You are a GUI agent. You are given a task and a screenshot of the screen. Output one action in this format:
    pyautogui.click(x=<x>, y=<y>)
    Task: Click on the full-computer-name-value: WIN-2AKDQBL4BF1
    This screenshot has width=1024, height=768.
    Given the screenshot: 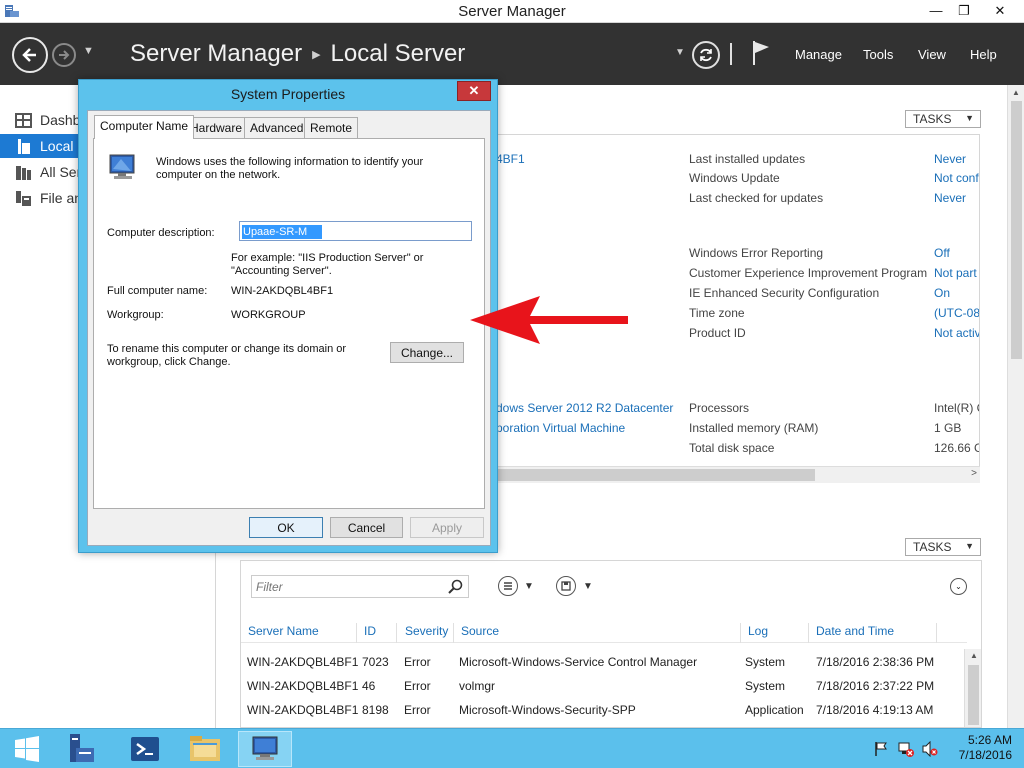 What is the action you would take?
    pyautogui.click(x=282, y=291)
    